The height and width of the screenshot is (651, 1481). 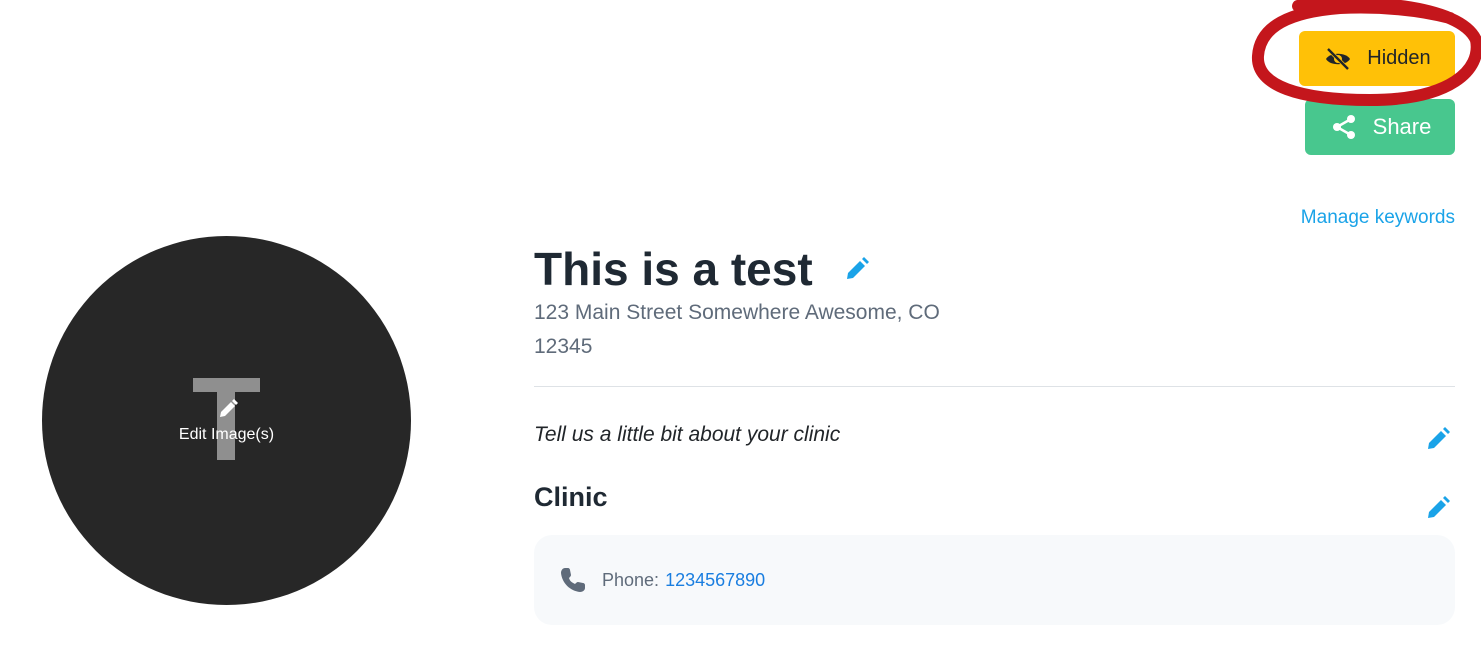 I want to click on pencil-icon, so click(x=228, y=409).